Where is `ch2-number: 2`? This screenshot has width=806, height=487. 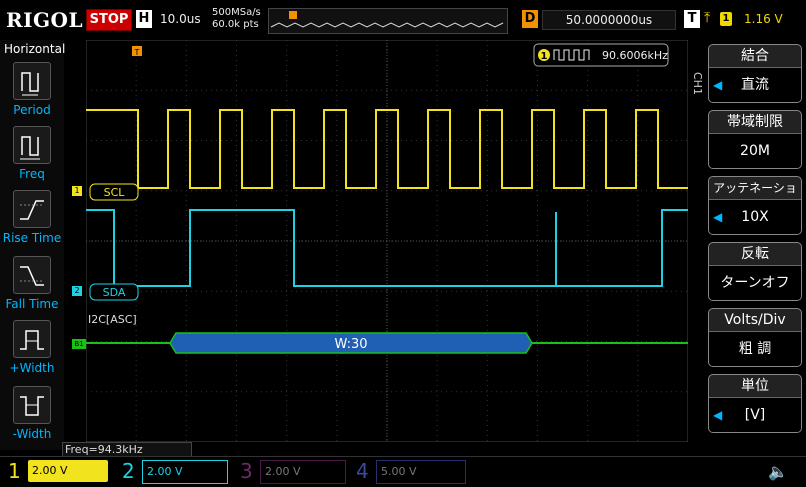
ch2-number: 2 is located at coordinates (128, 471).